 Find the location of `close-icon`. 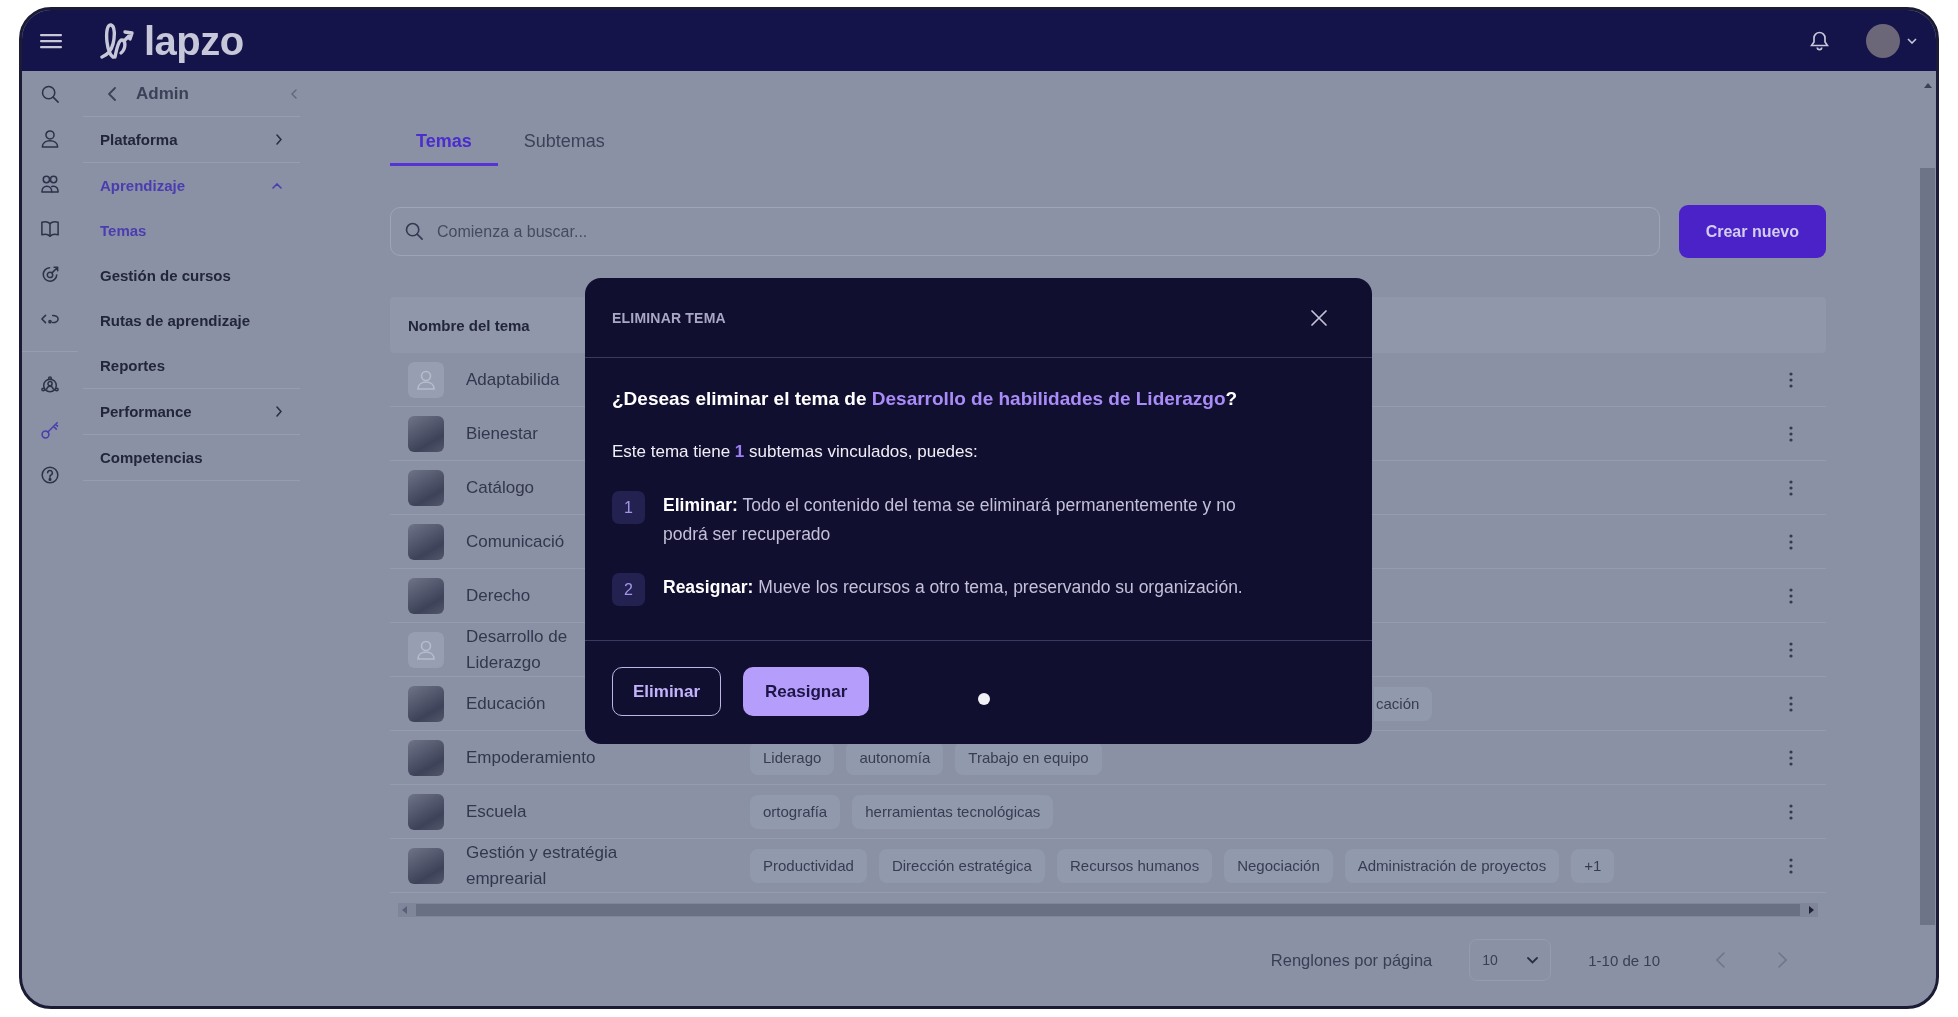

close-icon is located at coordinates (1319, 317).